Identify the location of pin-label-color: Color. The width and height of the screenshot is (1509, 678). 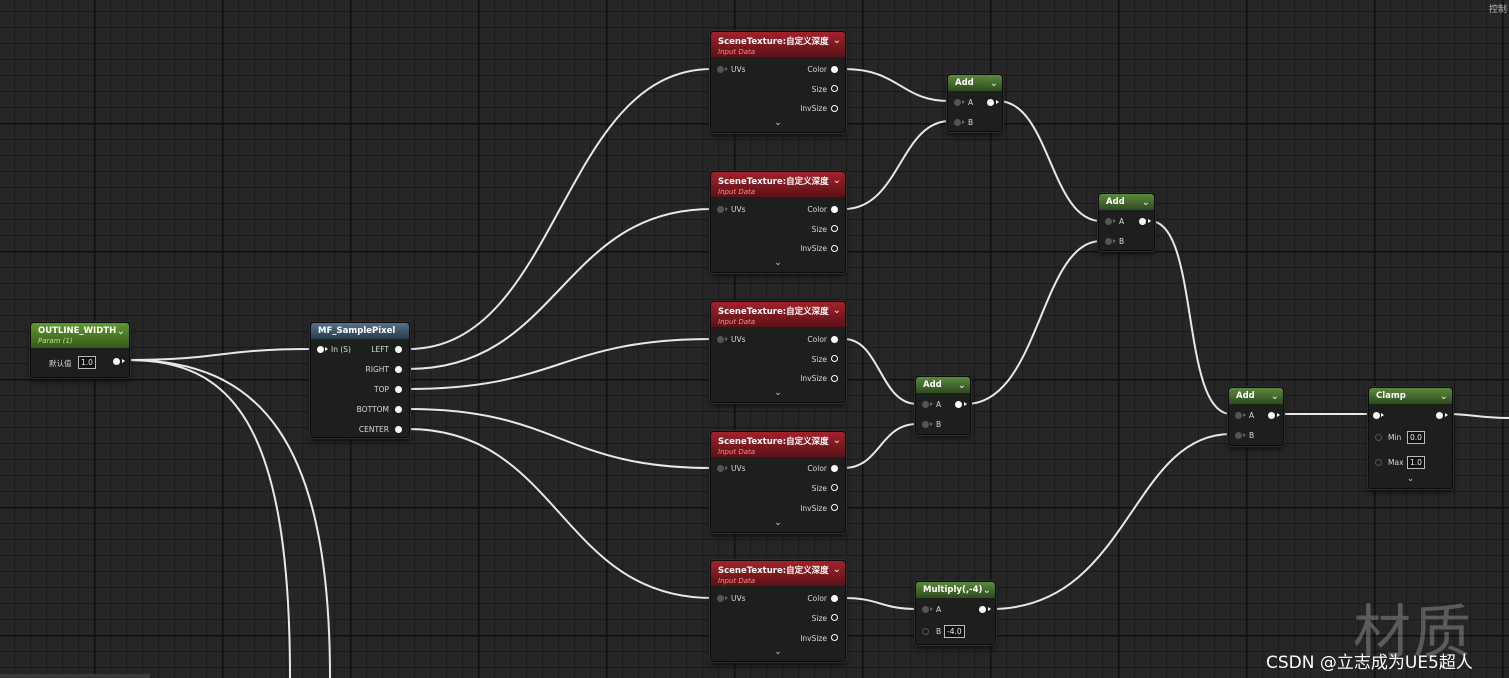
(817, 468).